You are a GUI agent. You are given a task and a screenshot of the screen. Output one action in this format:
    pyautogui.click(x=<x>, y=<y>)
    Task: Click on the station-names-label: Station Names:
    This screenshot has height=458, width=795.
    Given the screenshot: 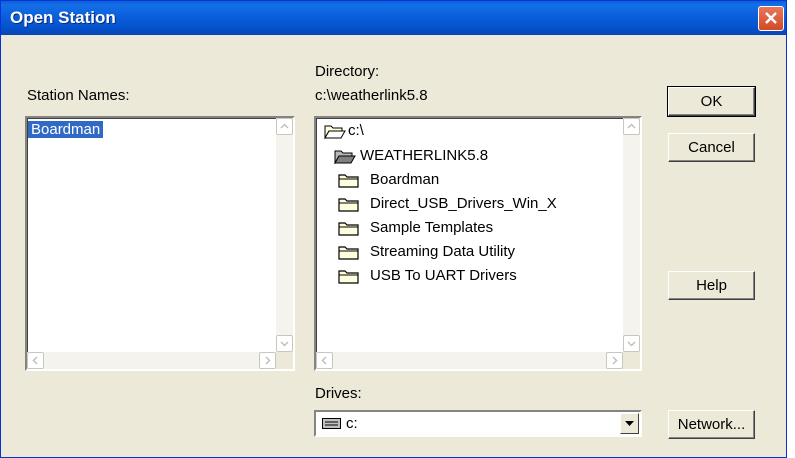 What is the action you would take?
    pyautogui.click(x=78, y=95)
    